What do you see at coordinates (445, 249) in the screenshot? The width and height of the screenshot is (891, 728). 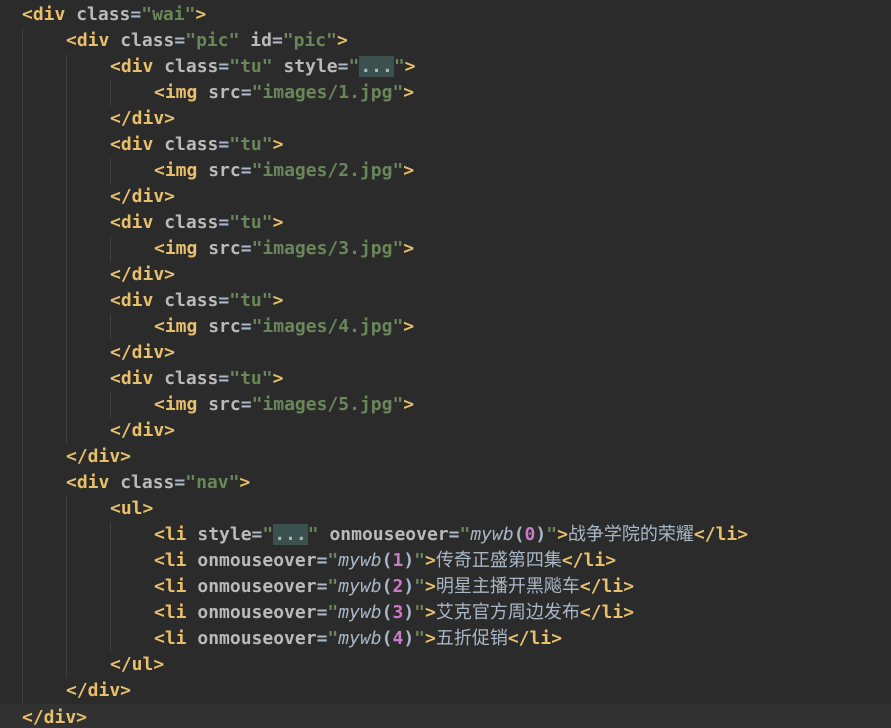 I see `code-line: <img src="images/3.jpg">` at bounding box center [445, 249].